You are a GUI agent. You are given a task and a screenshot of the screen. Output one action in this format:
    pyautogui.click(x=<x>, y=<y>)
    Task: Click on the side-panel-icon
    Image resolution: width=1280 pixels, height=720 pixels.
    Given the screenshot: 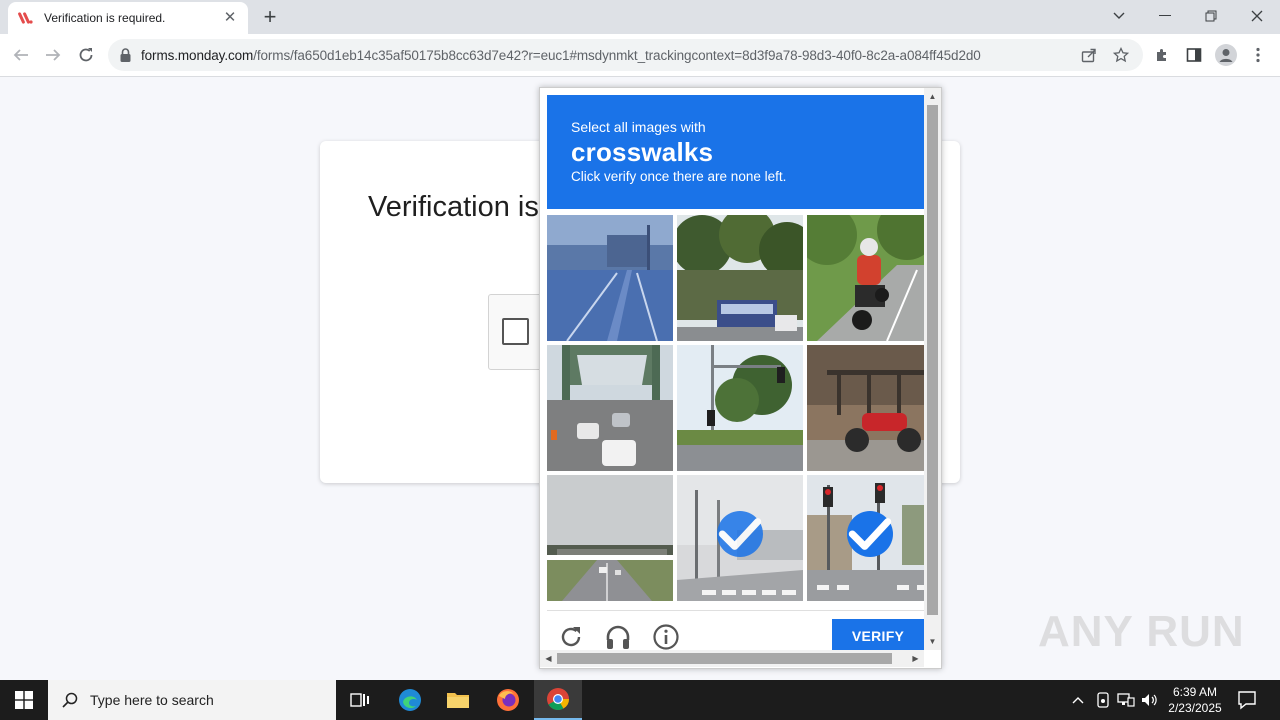 What is the action you would take?
    pyautogui.click(x=1194, y=55)
    